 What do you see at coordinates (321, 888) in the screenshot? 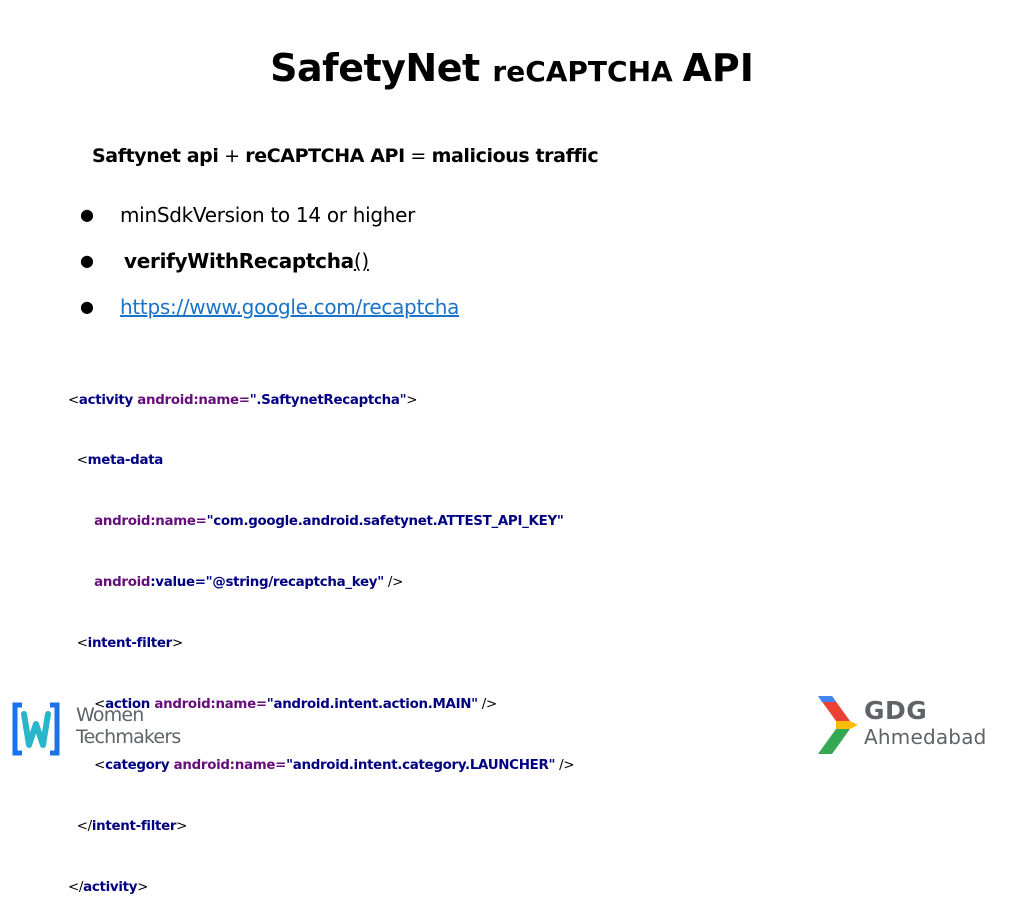
I see `code-line: </activity>` at bounding box center [321, 888].